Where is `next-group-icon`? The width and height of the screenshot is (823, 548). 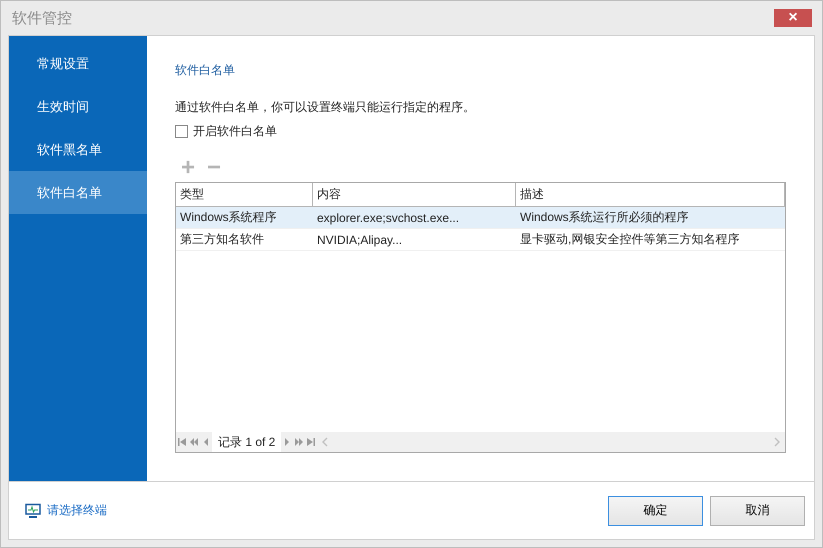
next-group-icon is located at coordinates (299, 442).